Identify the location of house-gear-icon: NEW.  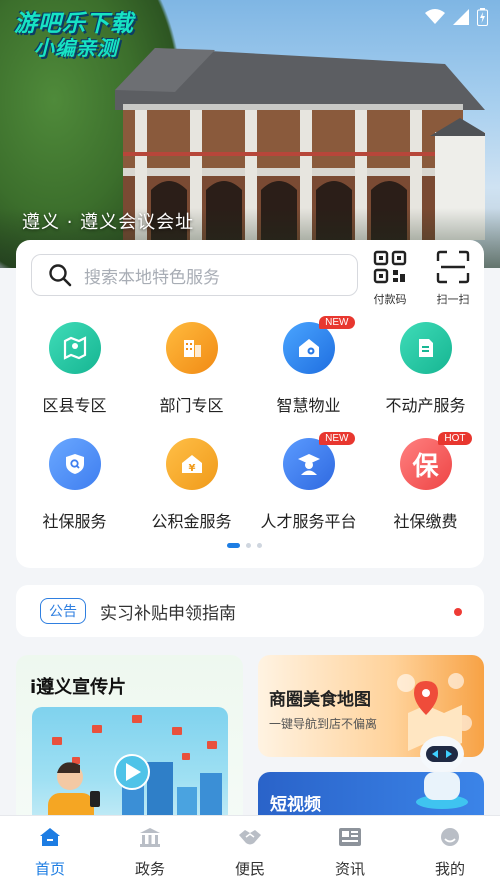
(318, 345).